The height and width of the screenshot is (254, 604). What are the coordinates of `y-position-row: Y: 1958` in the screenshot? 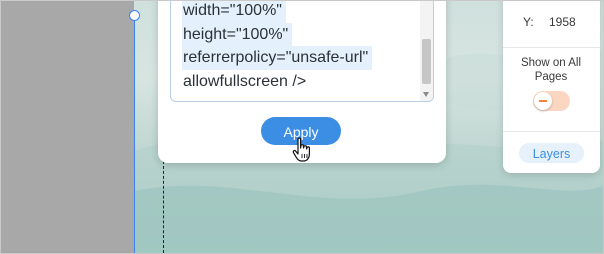 It's located at (551, 21).